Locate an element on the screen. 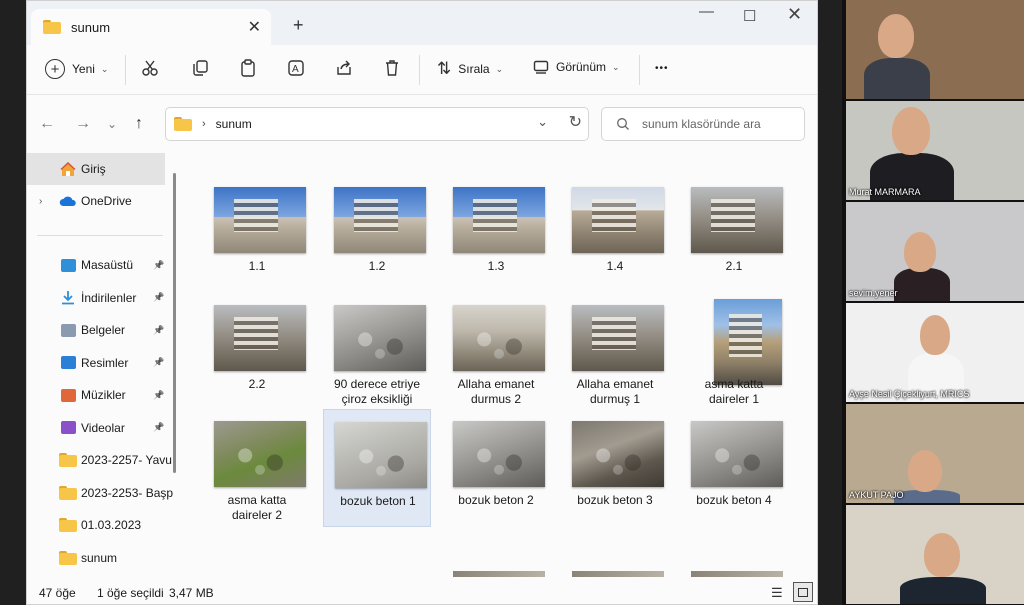 The image size is (1024, 605). file-tile: bozuk beton 3 is located at coordinates (615, 468).